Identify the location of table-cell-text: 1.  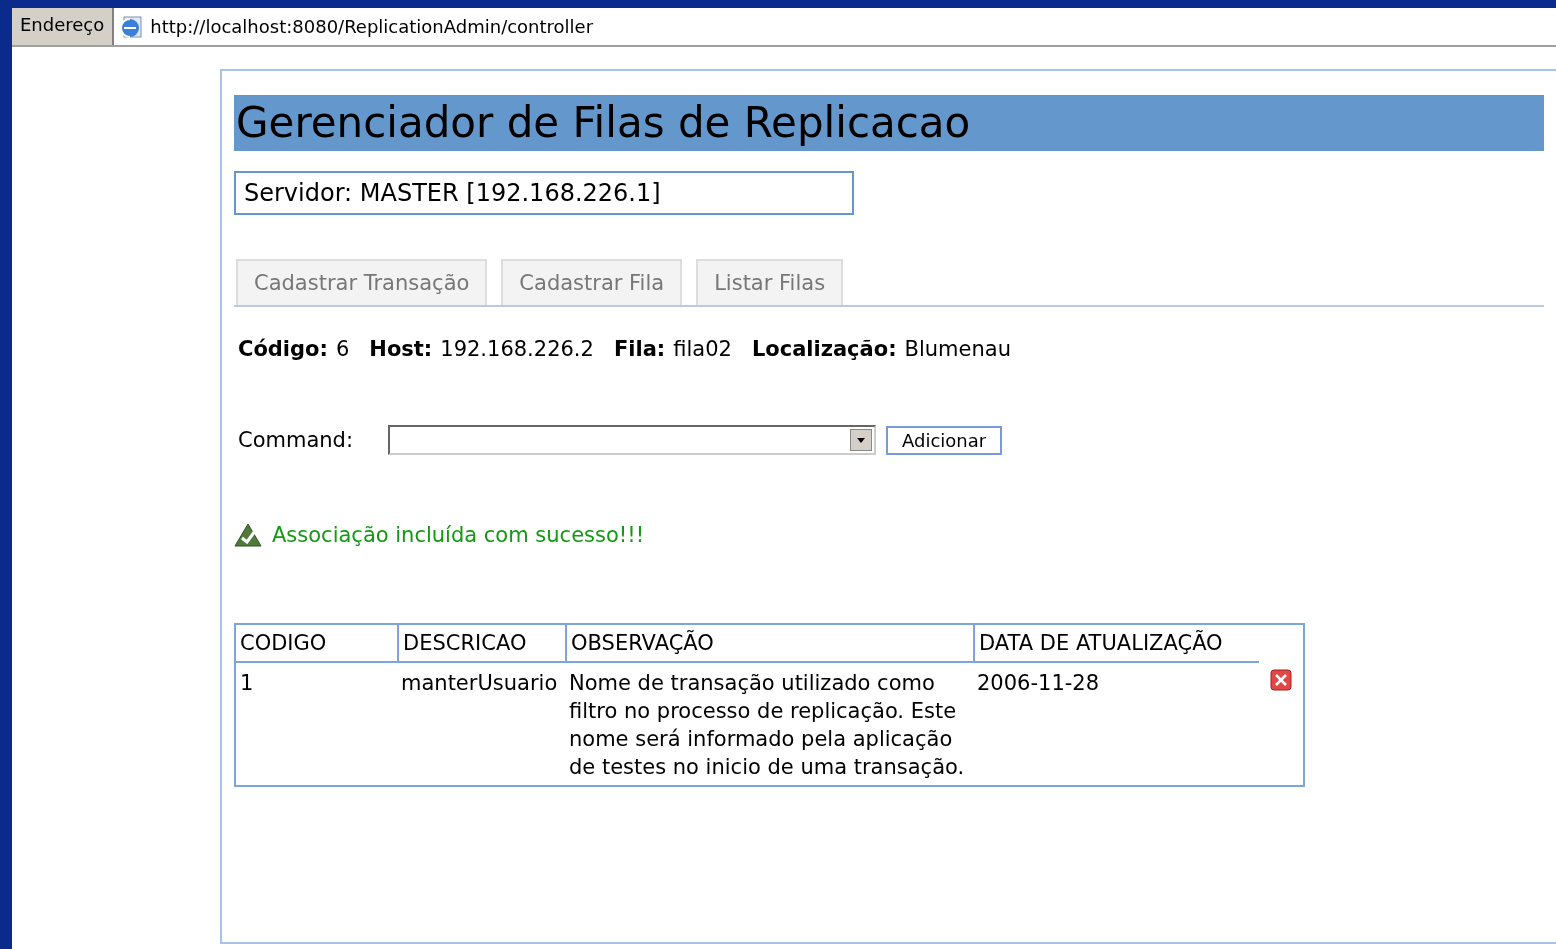
(247, 683).